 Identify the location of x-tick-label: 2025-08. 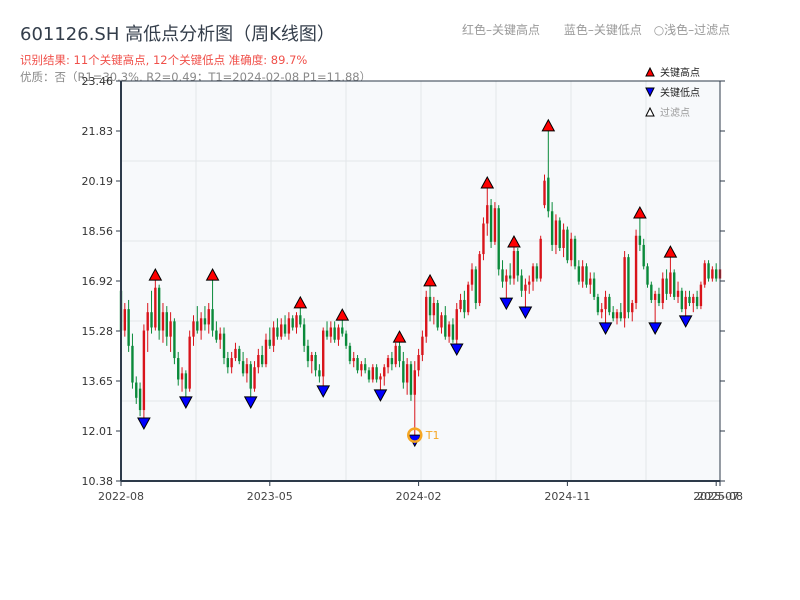
(720, 496).